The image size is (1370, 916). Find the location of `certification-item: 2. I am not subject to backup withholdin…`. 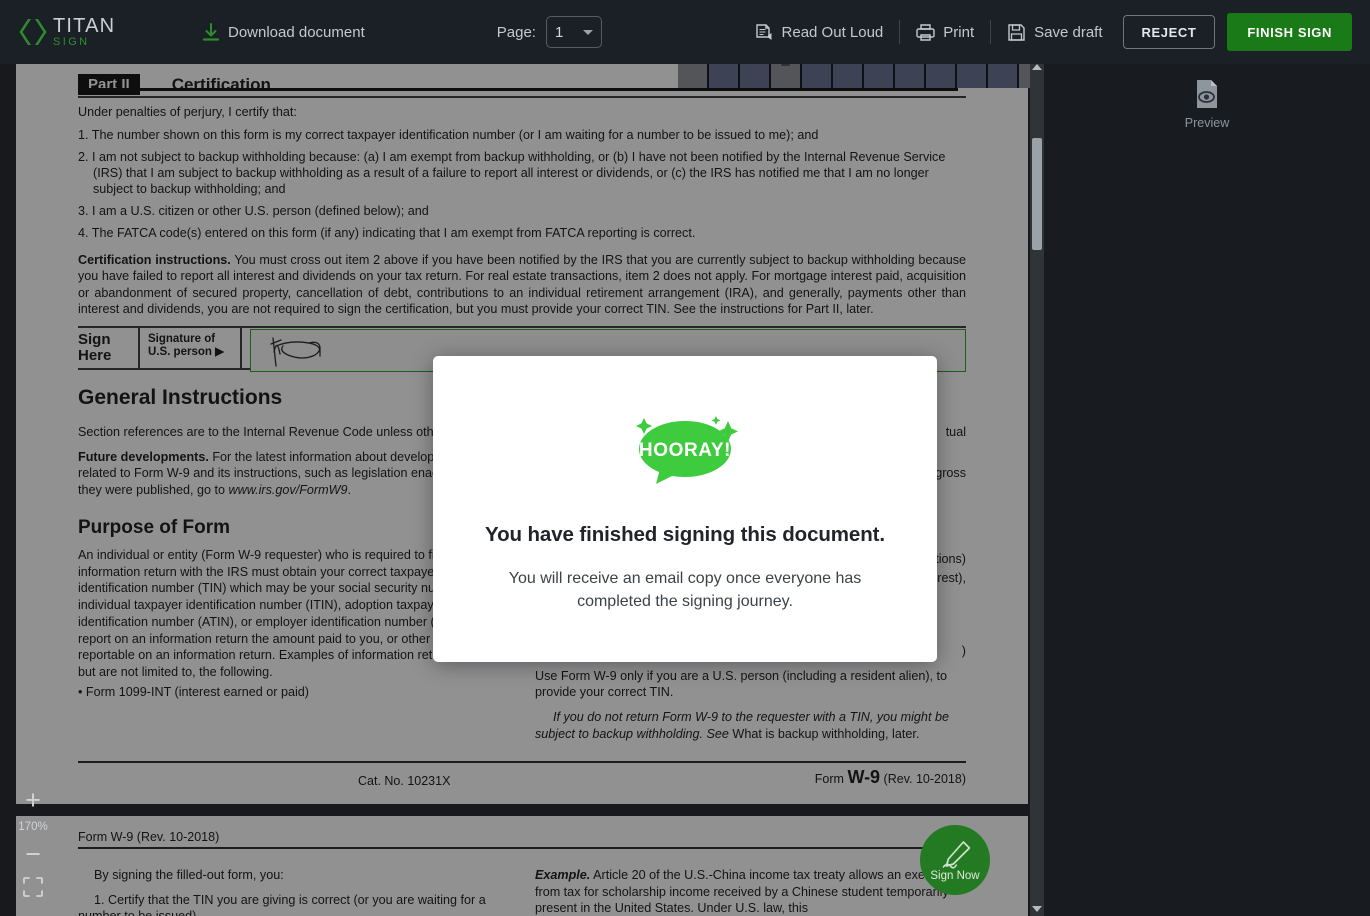

certification-item: 2. I am not subject to backup withholdin… is located at coordinates (512, 173).